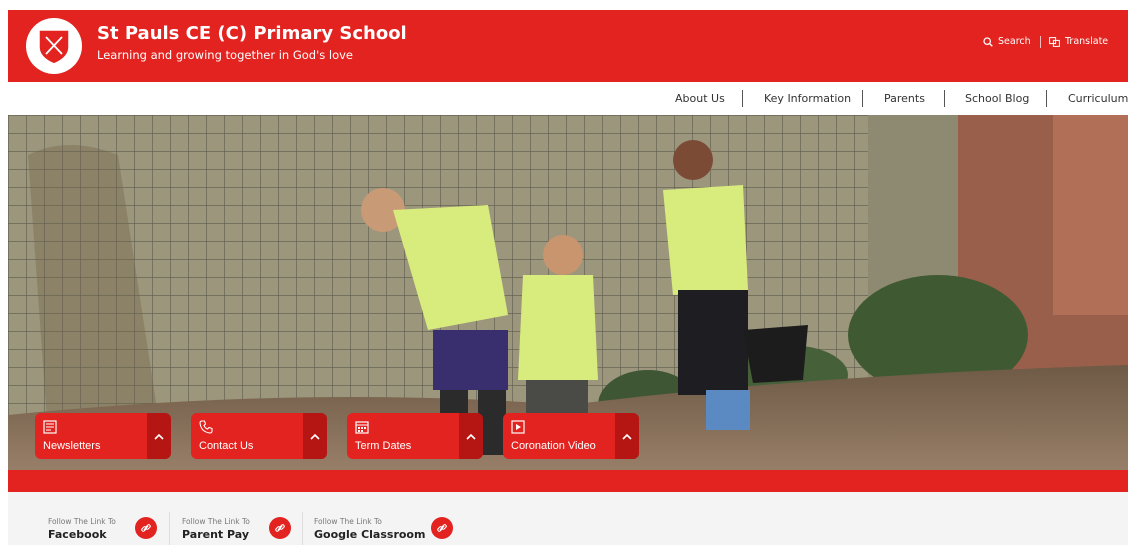 The image size is (1128, 545). I want to click on follow-link-parent-pay: Follow The Link To Parent Pay, so click(242, 518).